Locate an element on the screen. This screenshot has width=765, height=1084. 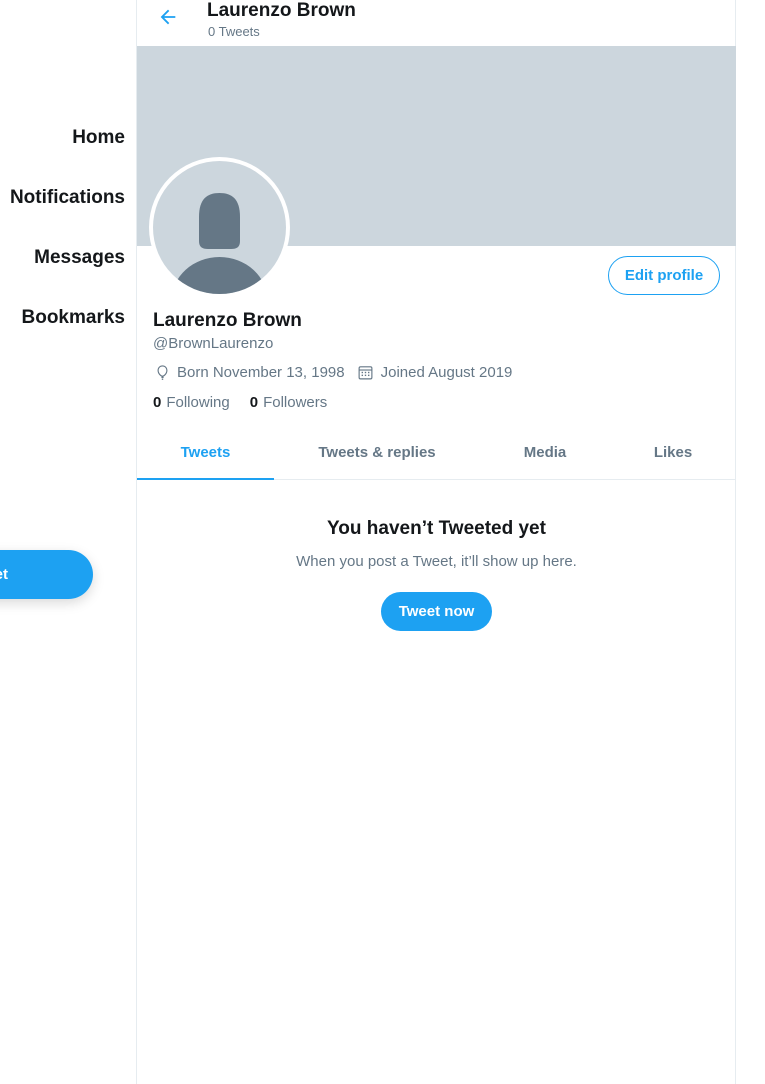
tab-tweets-replies: Tweets & replies is located at coordinates (377, 452).